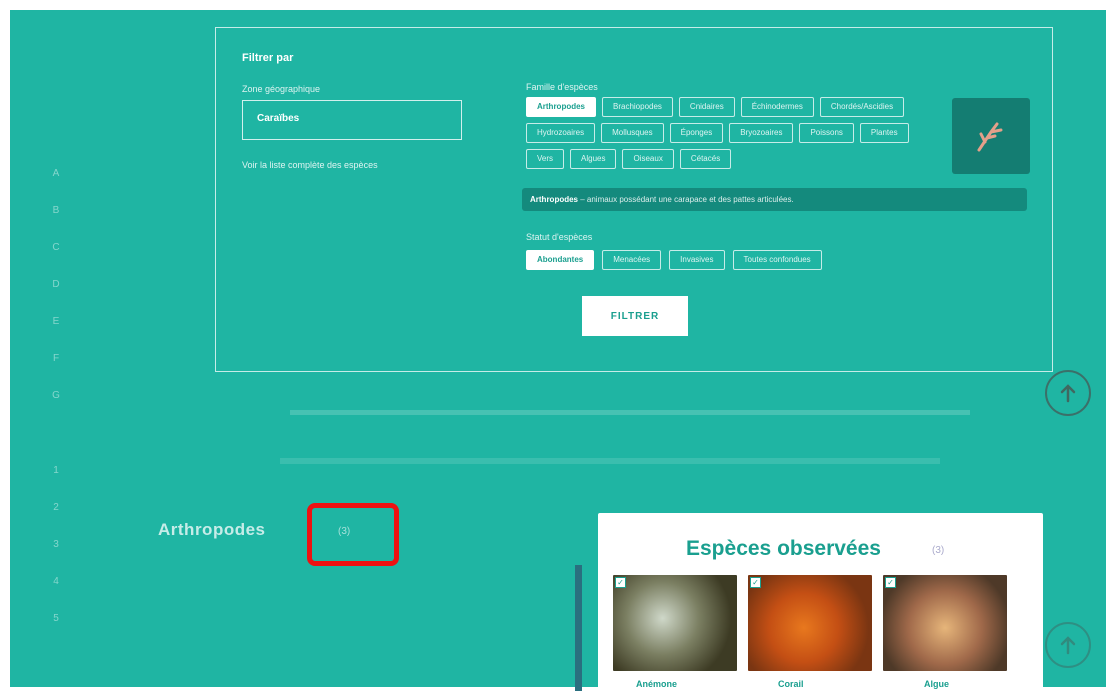 The height and width of the screenshot is (691, 1106). What do you see at coordinates (56, 631) in the screenshot?
I see `side-nav-item: 5` at bounding box center [56, 631].